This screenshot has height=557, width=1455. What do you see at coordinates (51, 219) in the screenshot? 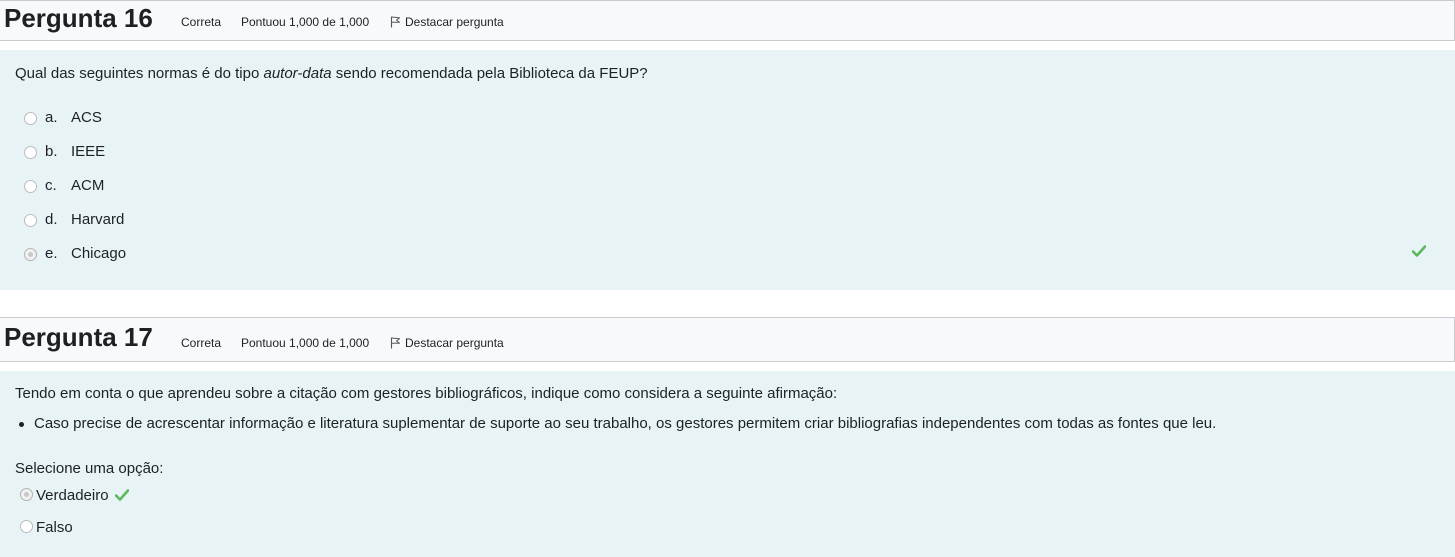
I see `answer-d-letter: d.` at bounding box center [51, 219].